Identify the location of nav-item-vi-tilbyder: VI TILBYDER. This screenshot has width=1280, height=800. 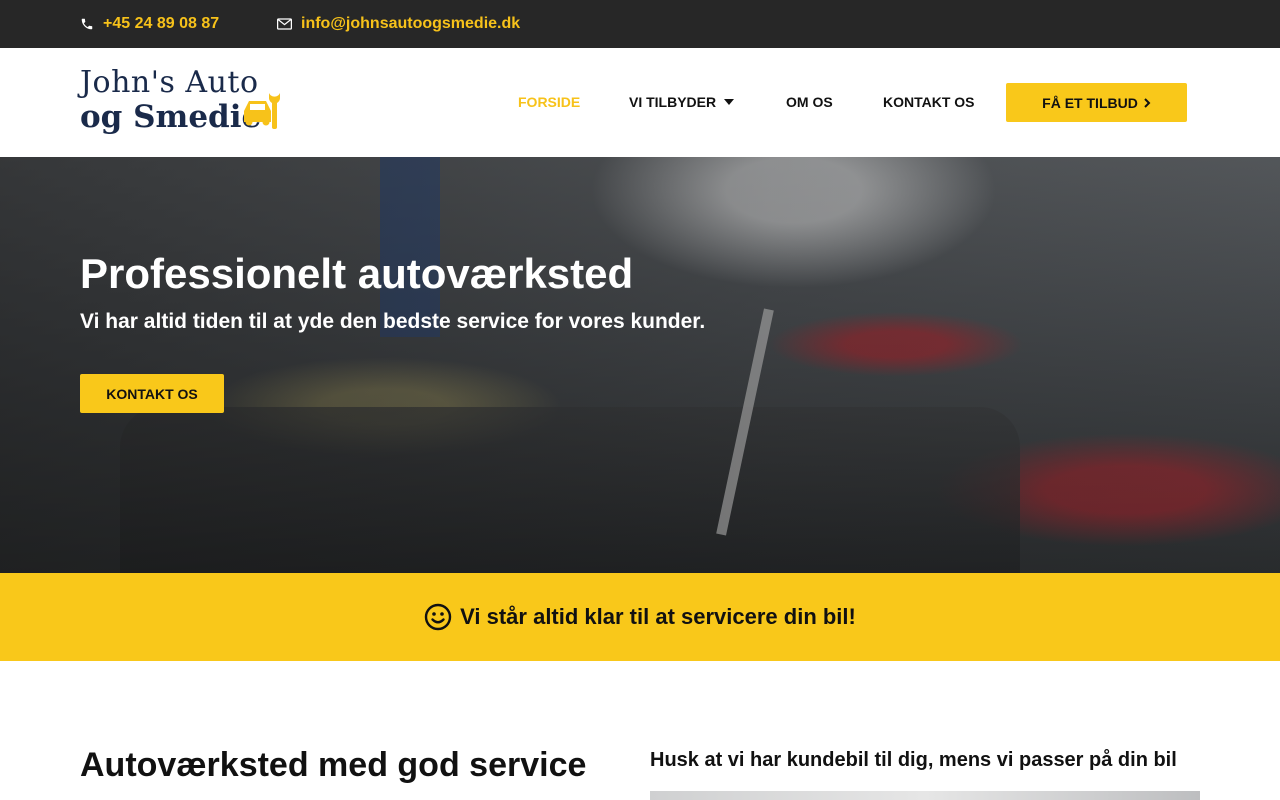
(682, 102).